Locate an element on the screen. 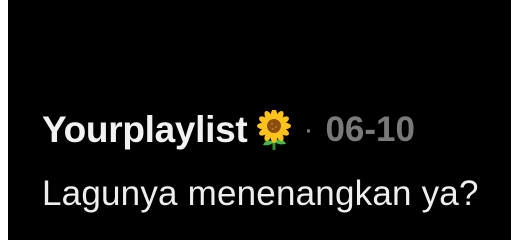  comment-username: Yourplaylist is located at coordinates (145, 130).